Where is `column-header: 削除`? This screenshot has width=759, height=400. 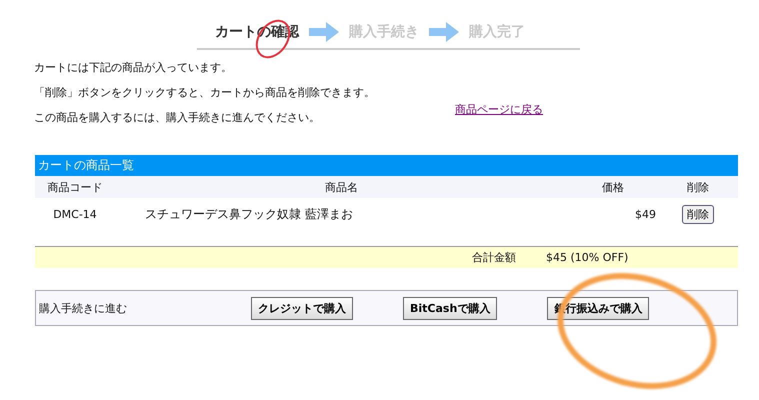 column-header: 削除 is located at coordinates (698, 187).